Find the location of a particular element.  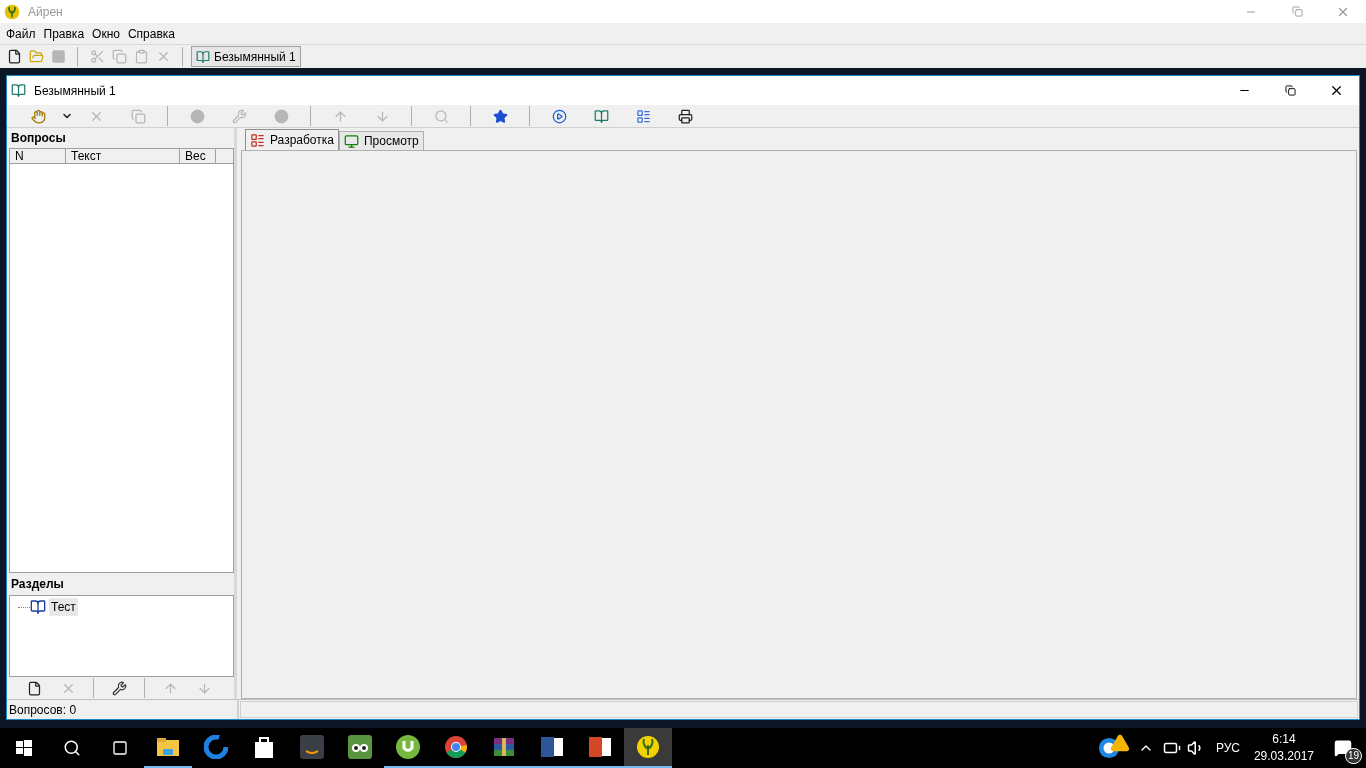

notifications-button: 19 is located at coordinates (1343, 748).